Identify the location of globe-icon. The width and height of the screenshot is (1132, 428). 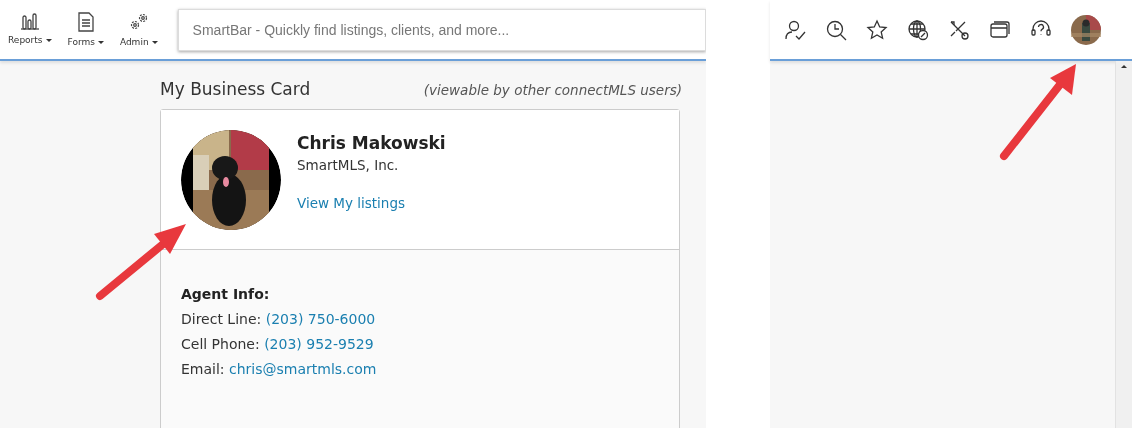
(918, 29).